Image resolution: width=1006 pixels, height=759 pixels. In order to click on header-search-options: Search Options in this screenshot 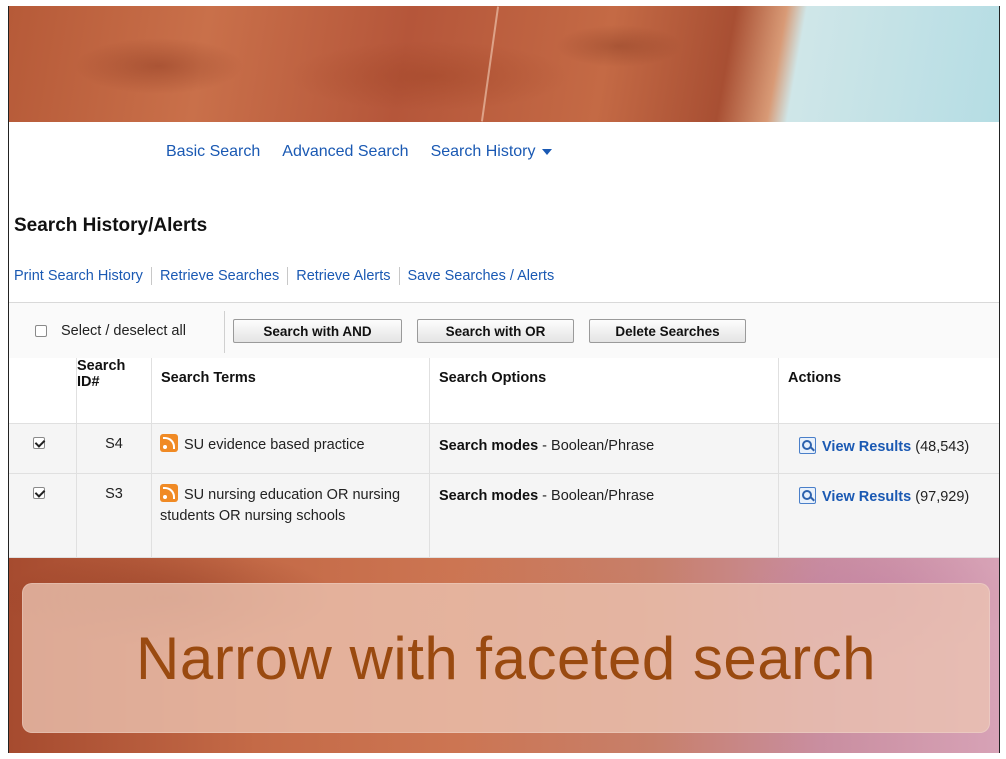, I will do `click(604, 391)`.